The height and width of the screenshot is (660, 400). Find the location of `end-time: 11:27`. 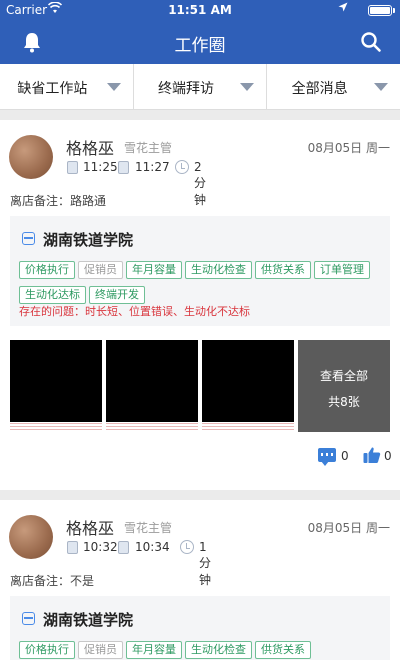

end-time: 11:27 is located at coordinates (152, 167).